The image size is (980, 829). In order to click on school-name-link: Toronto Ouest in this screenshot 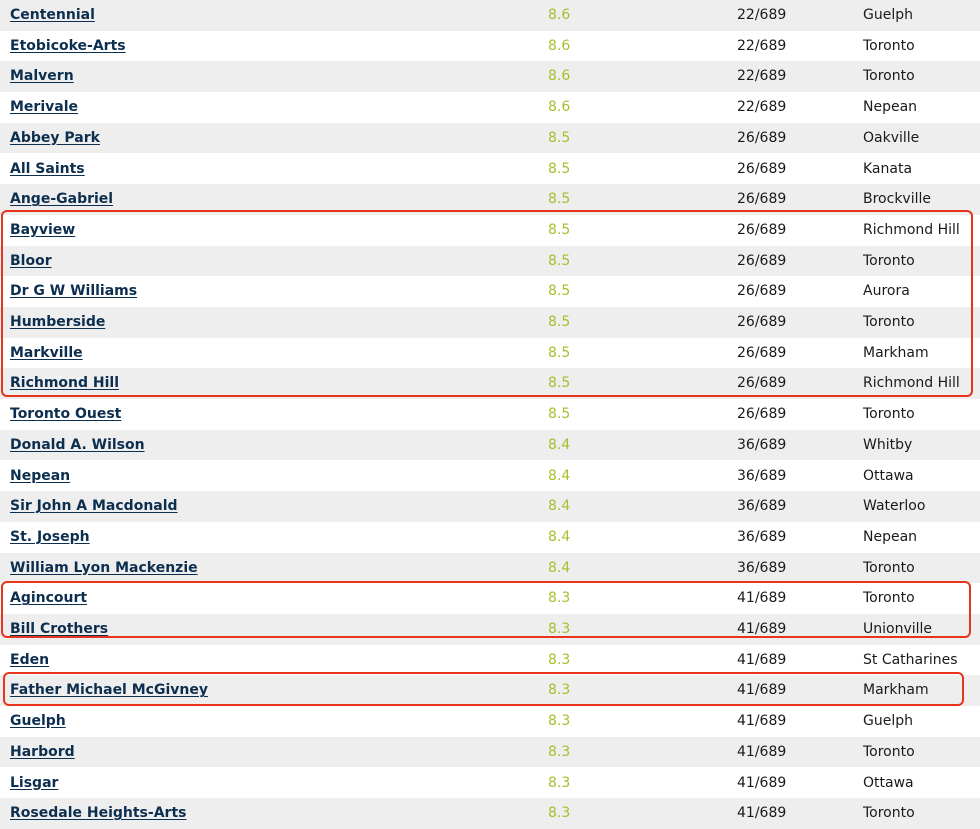, I will do `click(65, 414)`.